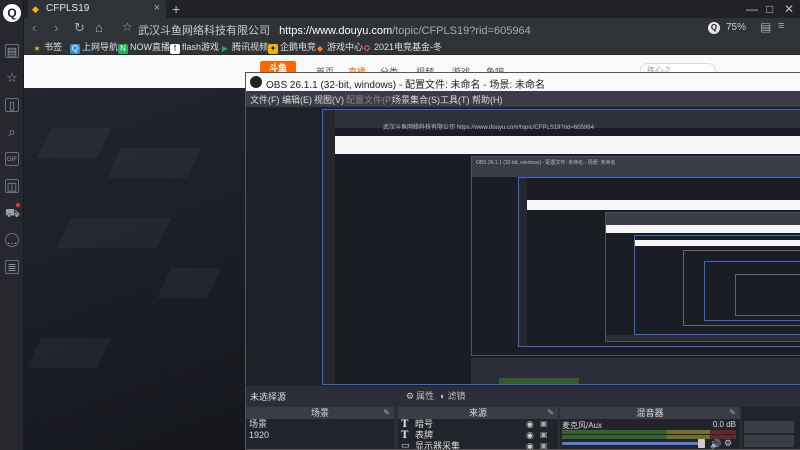 This screenshot has height=450, width=800. What do you see at coordinates (752, 291) in the screenshot?
I see `preview-capture-level7` at bounding box center [752, 291].